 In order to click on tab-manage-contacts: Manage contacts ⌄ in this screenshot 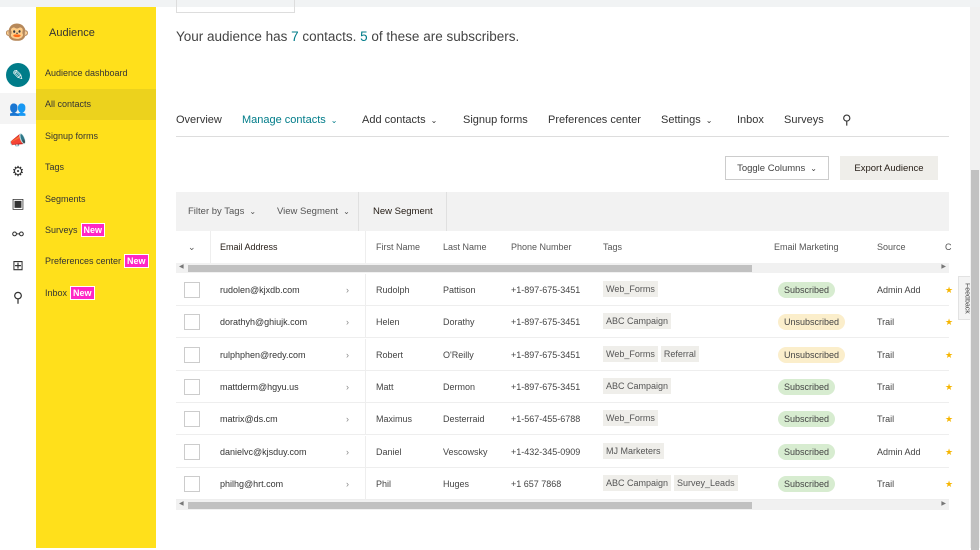, I will do `click(289, 120)`.